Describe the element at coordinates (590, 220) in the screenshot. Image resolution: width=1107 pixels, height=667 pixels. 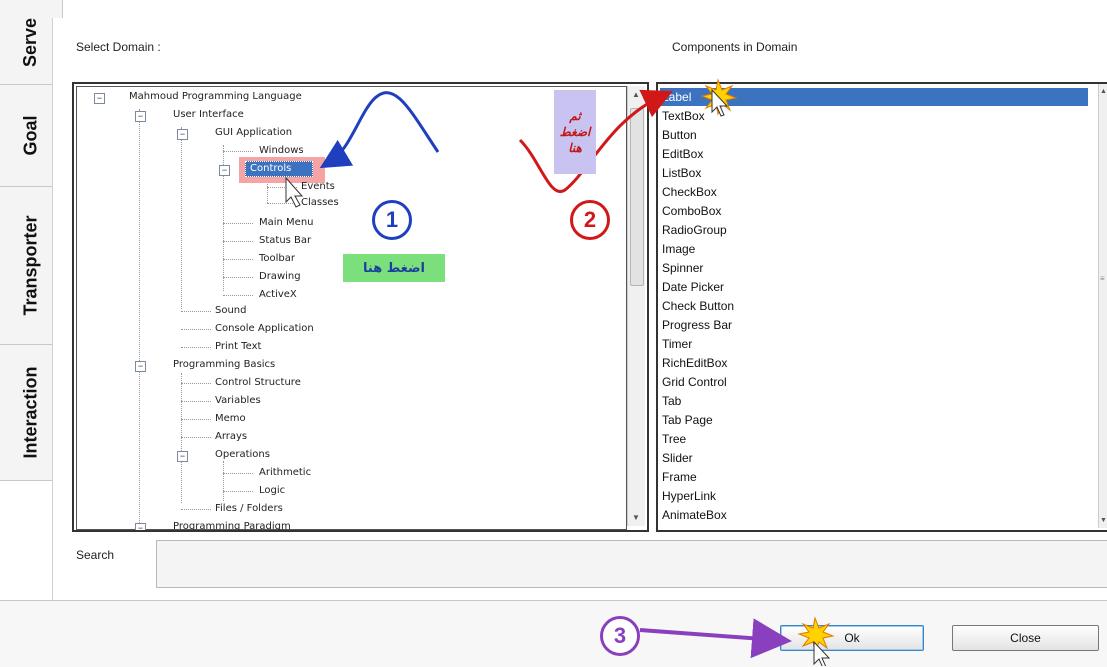
I see `step2-badge: 2` at that location.